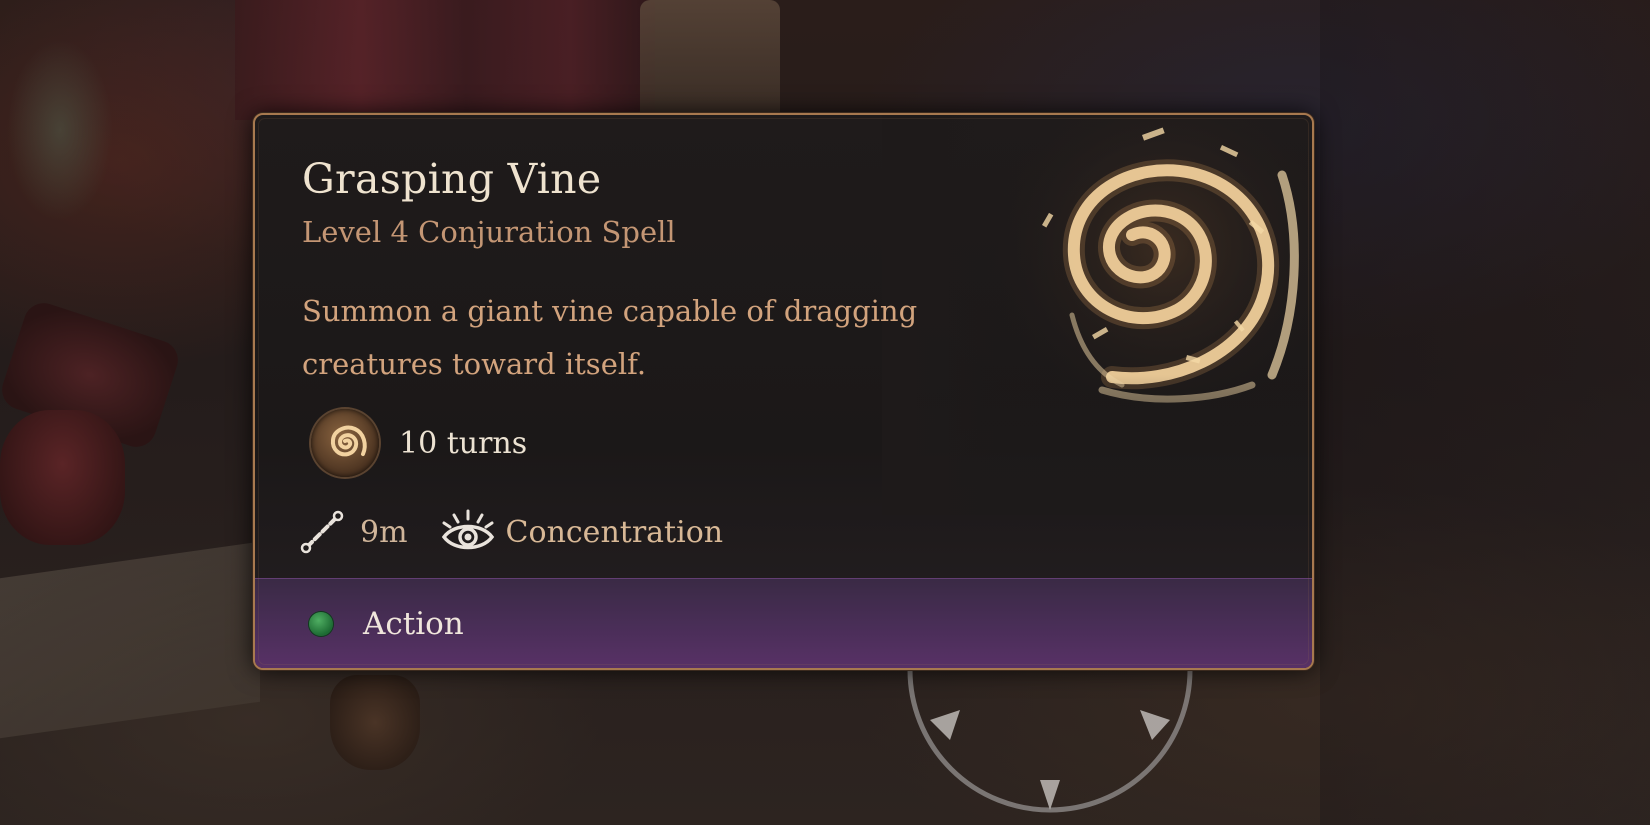  I want to click on range-line-icon, so click(322, 532).